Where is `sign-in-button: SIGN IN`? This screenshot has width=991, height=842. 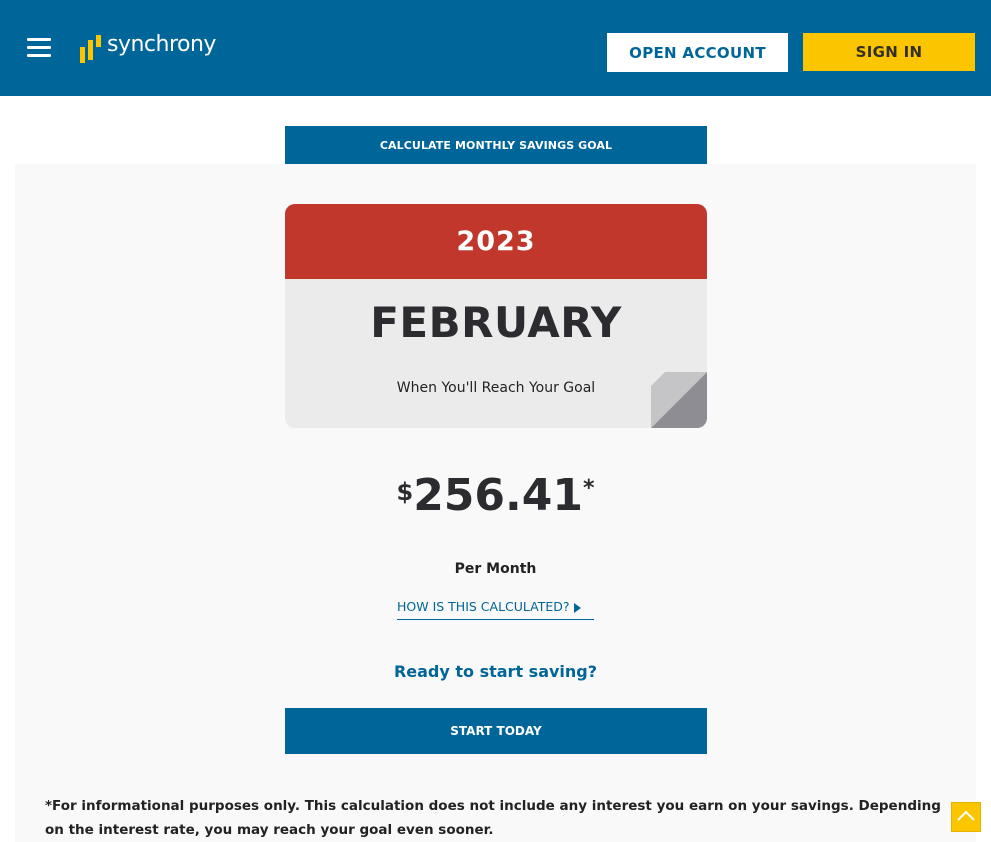 sign-in-button: SIGN IN is located at coordinates (889, 52).